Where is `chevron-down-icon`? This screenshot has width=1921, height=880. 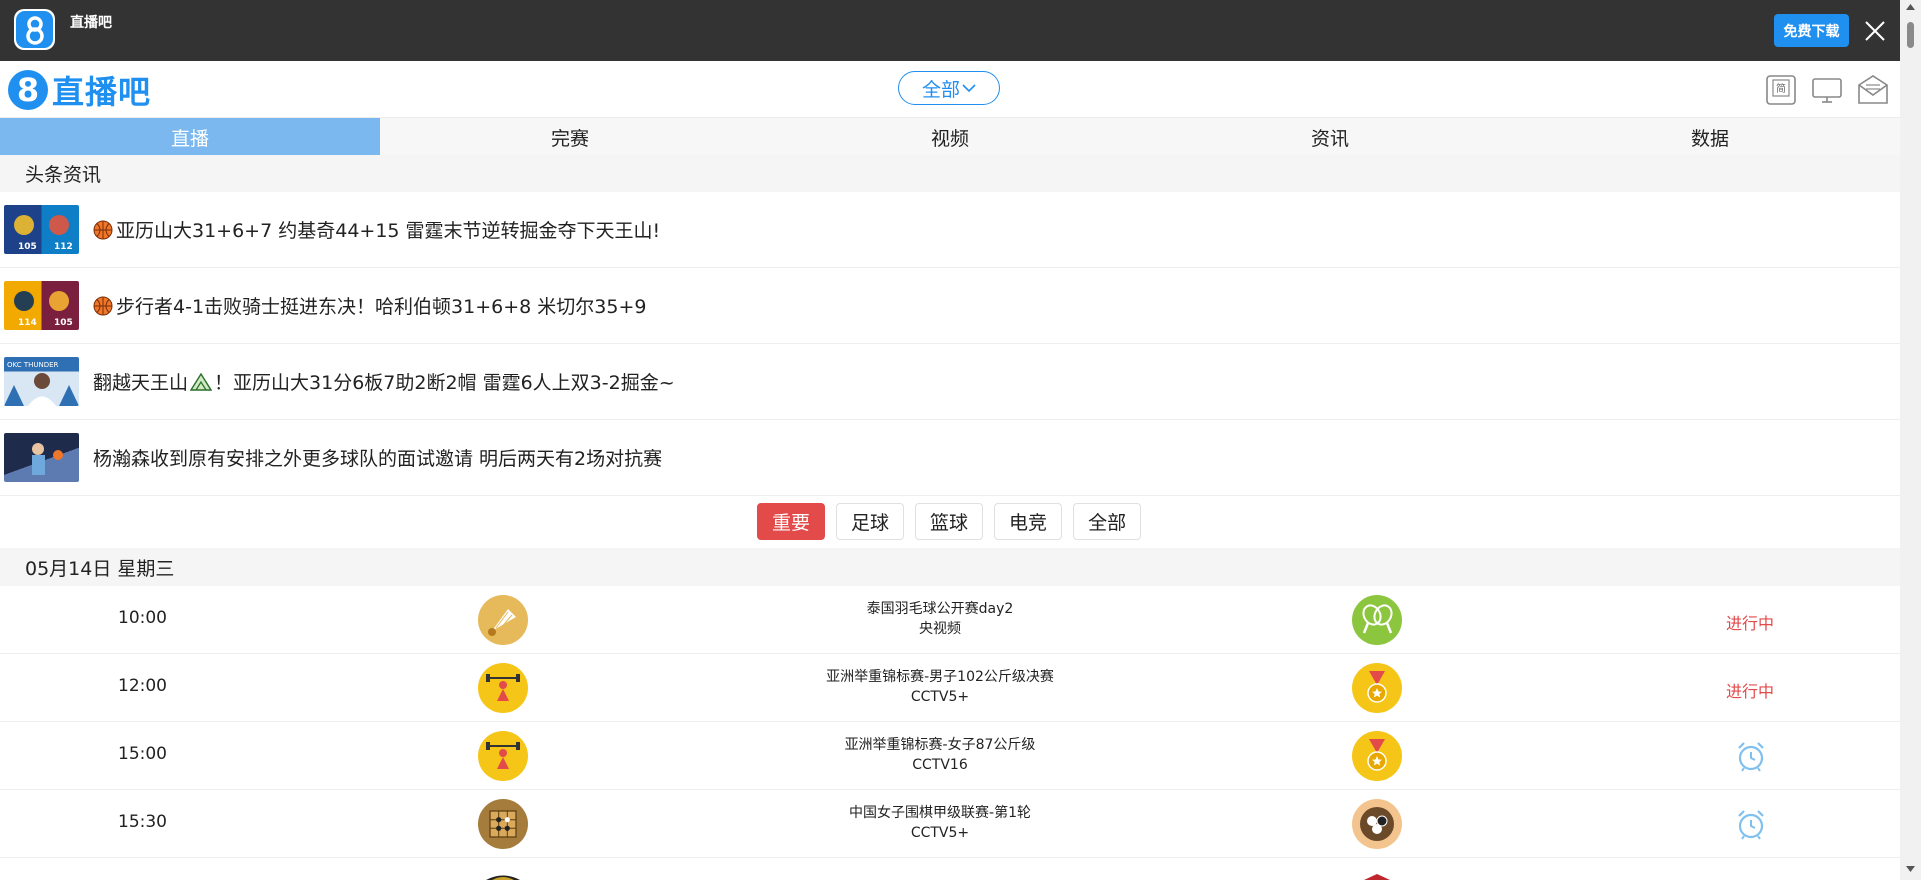 chevron-down-icon is located at coordinates (969, 88).